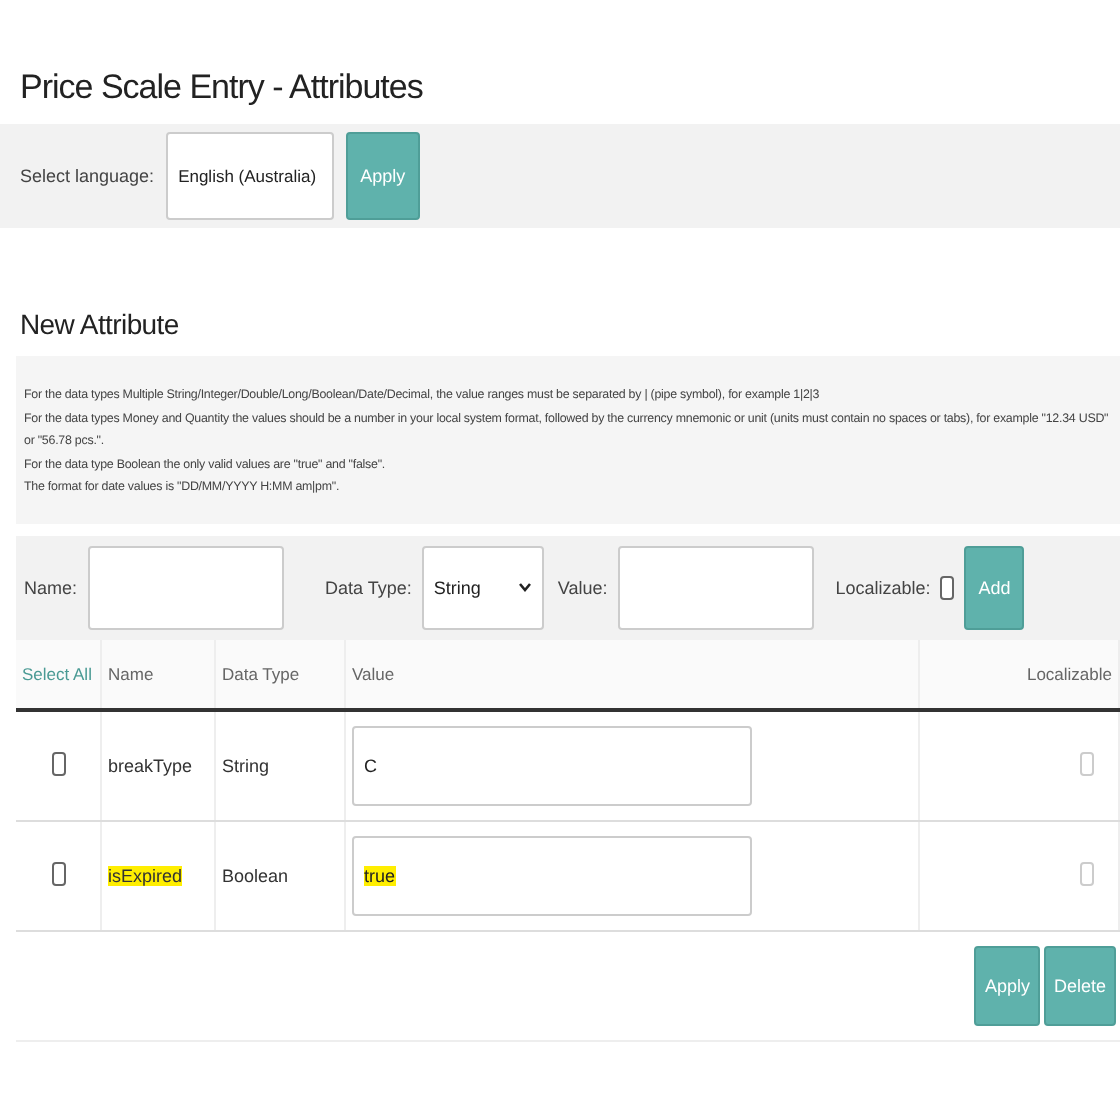 The height and width of the screenshot is (1120, 1120). I want to click on data-type-label: Data Type:, so click(368, 587).